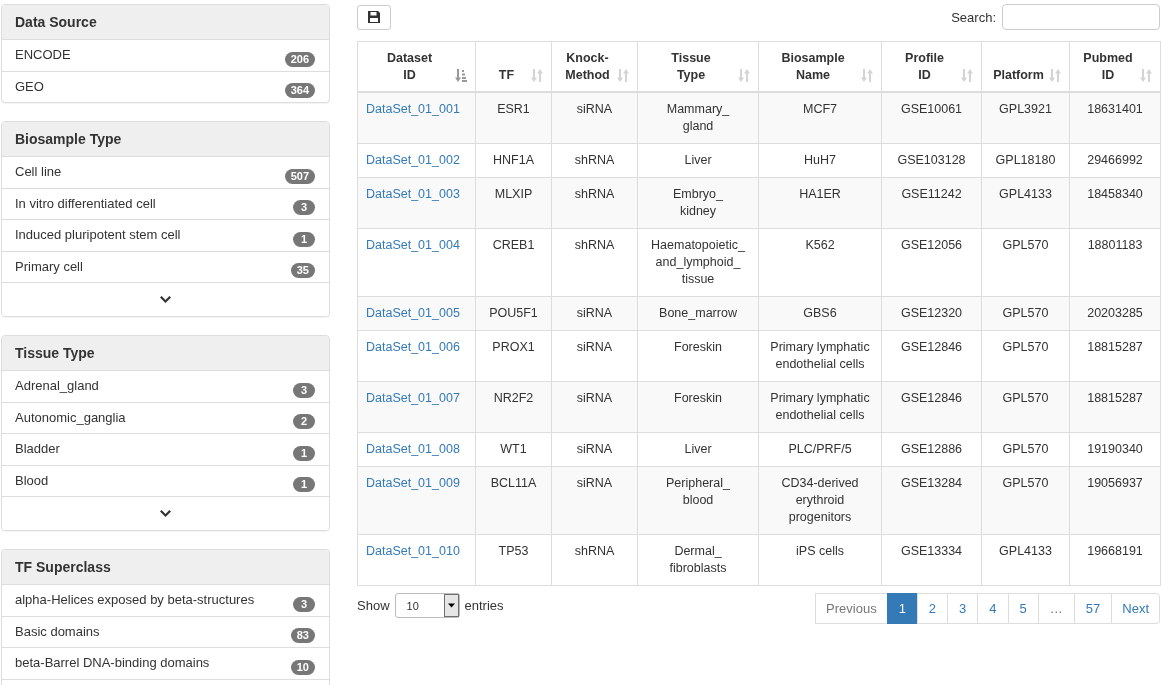 The image size is (1161, 685). What do you see at coordinates (513, 66) in the screenshot?
I see `column-header: TF` at bounding box center [513, 66].